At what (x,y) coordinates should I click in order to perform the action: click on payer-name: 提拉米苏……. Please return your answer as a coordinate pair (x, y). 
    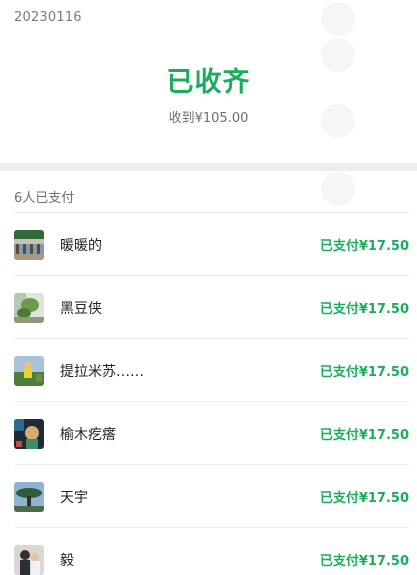
    Looking at the image, I should click on (102, 372).